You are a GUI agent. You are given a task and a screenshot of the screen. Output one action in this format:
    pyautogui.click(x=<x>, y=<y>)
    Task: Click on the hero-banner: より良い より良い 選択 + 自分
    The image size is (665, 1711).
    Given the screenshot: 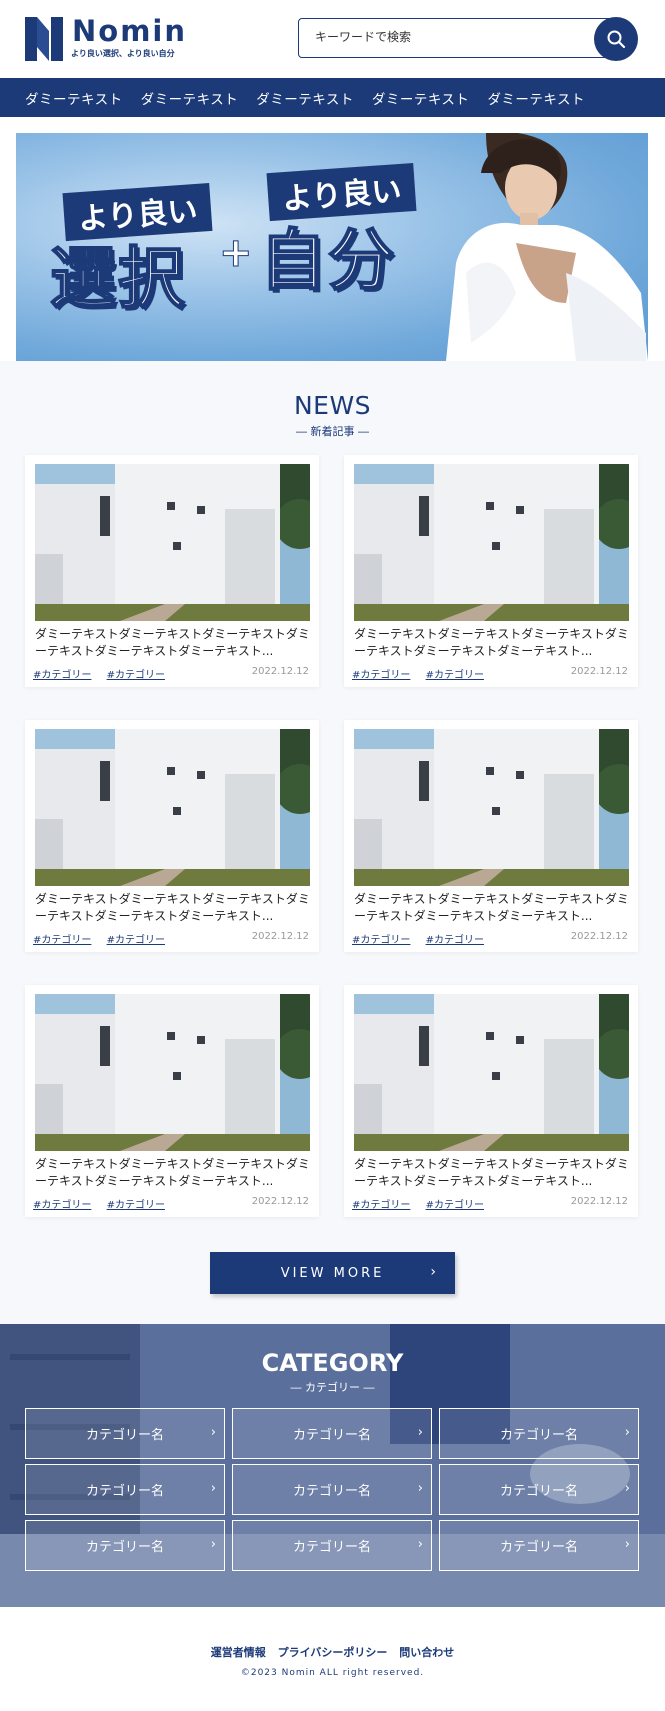 What is the action you would take?
    pyautogui.click(x=332, y=247)
    